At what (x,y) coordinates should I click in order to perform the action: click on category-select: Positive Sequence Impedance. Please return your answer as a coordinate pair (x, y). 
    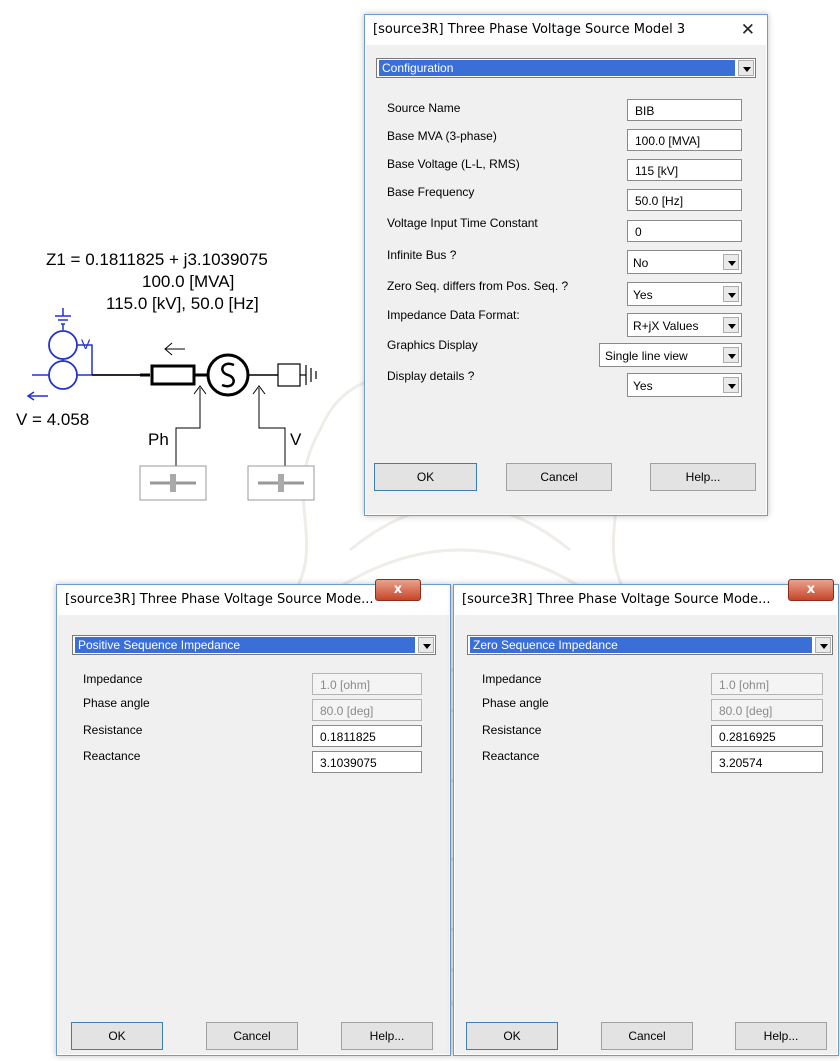
    Looking at the image, I should click on (254, 645).